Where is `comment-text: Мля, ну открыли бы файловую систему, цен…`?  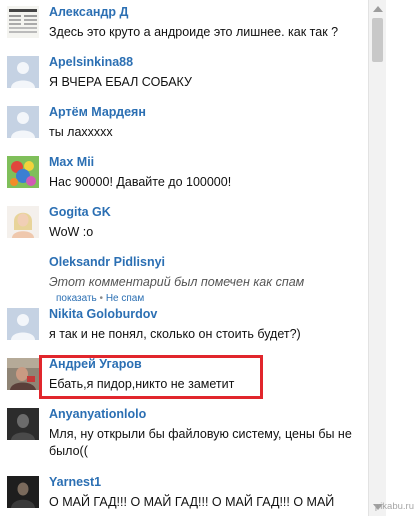 comment-text: Мля, ну открыли бы файловую систему, цен… is located at coordinates (200, 442).